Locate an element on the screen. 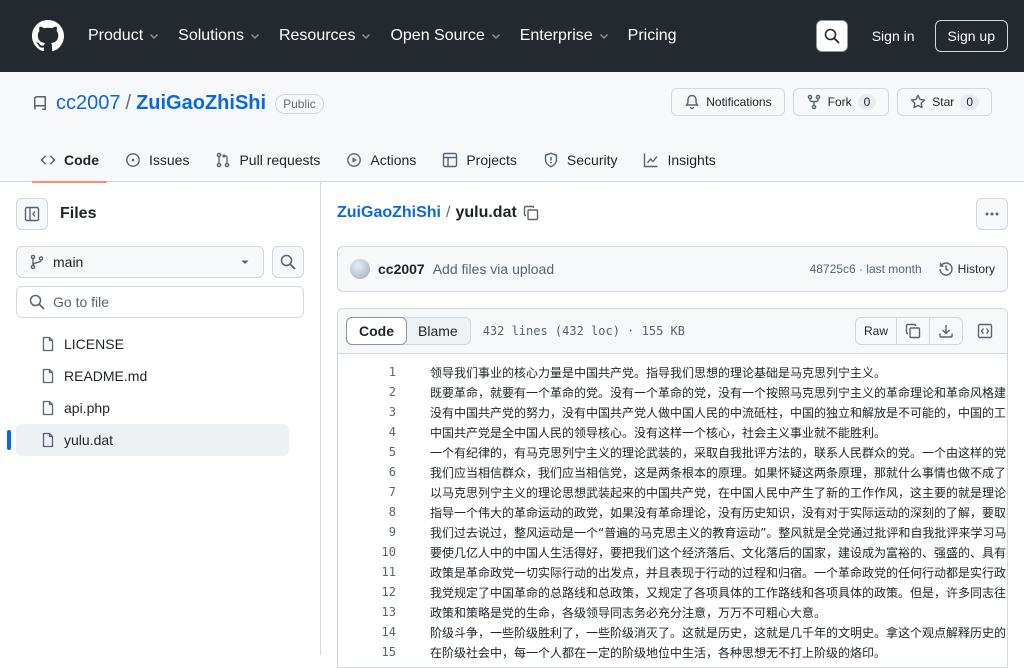 This screenshot has height=668, width=1024. tab-label: Security is located at coordinates (592, 160).